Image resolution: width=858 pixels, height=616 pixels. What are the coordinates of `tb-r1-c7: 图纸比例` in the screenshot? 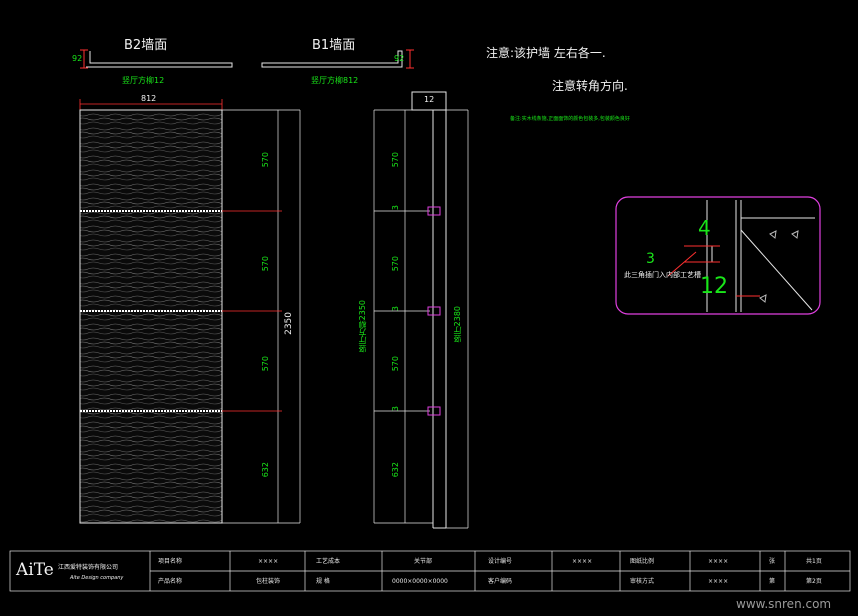 It's located at (642, 561).